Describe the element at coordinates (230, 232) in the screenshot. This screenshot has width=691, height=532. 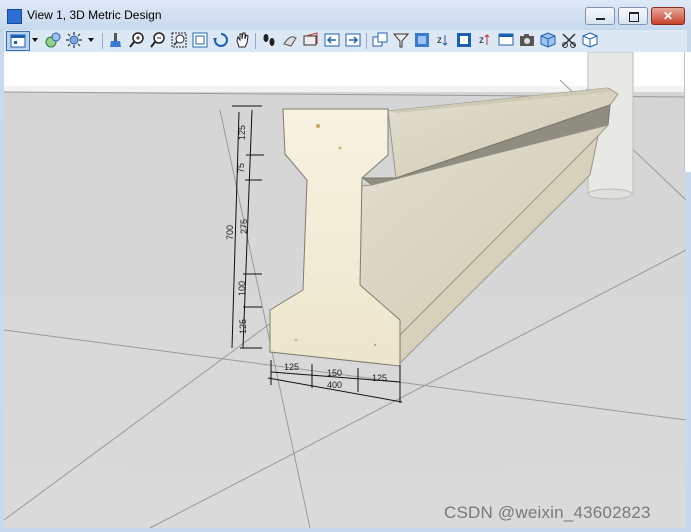
I see `total-height-label: 700` at that location.